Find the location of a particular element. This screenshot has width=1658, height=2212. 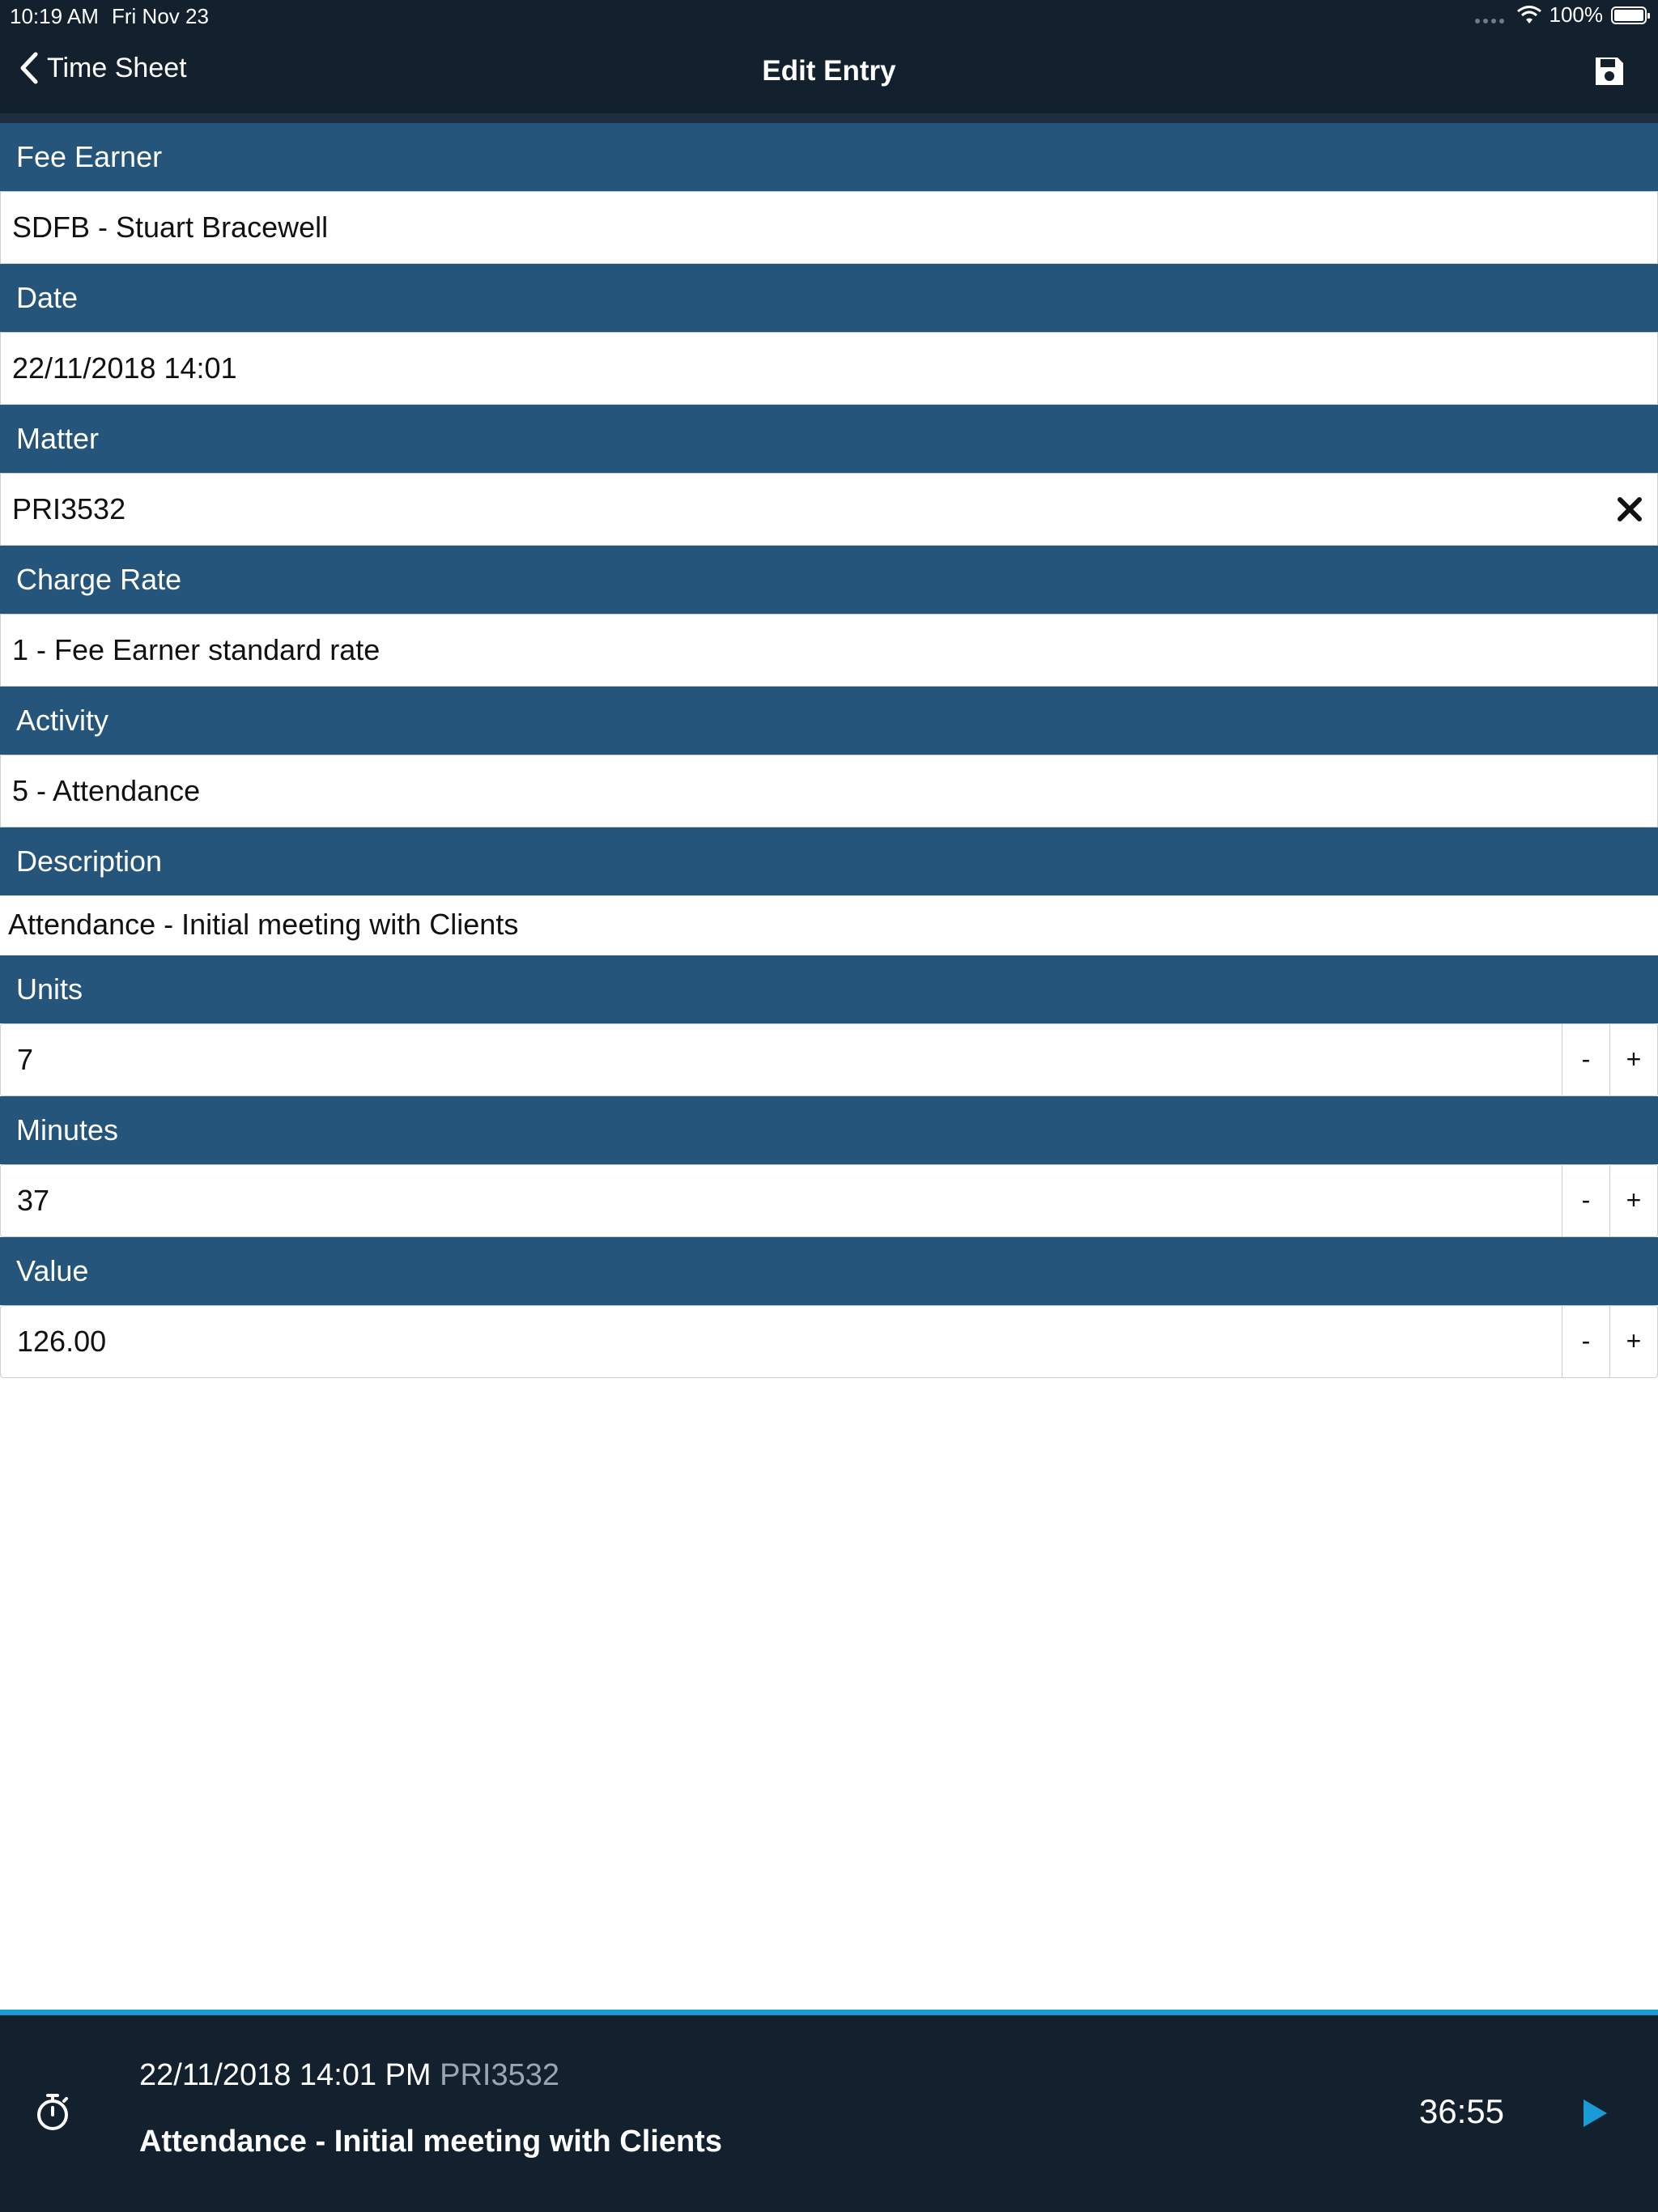

navigation-bar: Time Sheet Edit Entry is located at coordinates (829, 73).